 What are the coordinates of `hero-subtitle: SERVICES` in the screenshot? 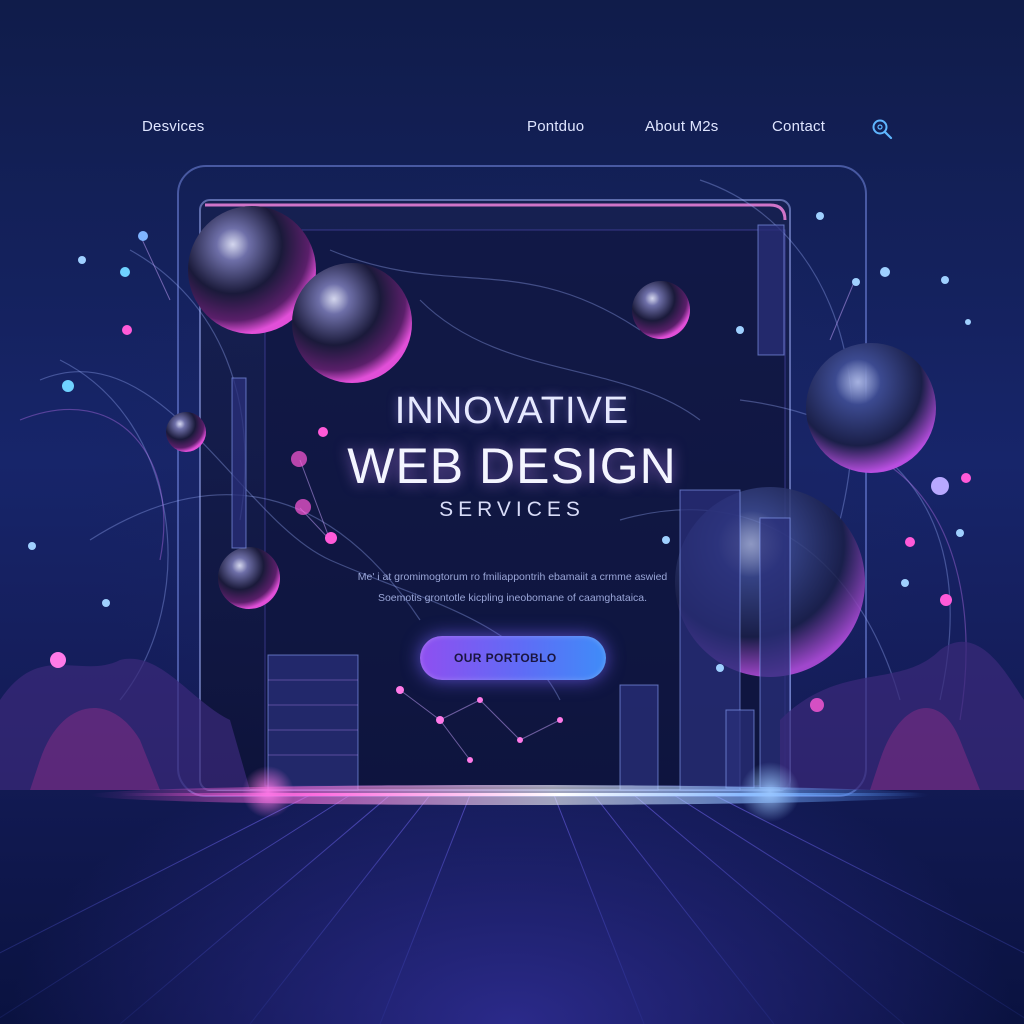 It's located at (512, 509).